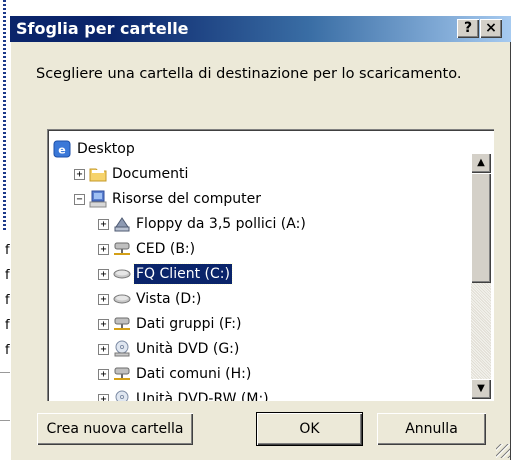 This screenshot has height=460, width=511. I want to click on tree-item: − Risorse del computer, so click(253, 199).